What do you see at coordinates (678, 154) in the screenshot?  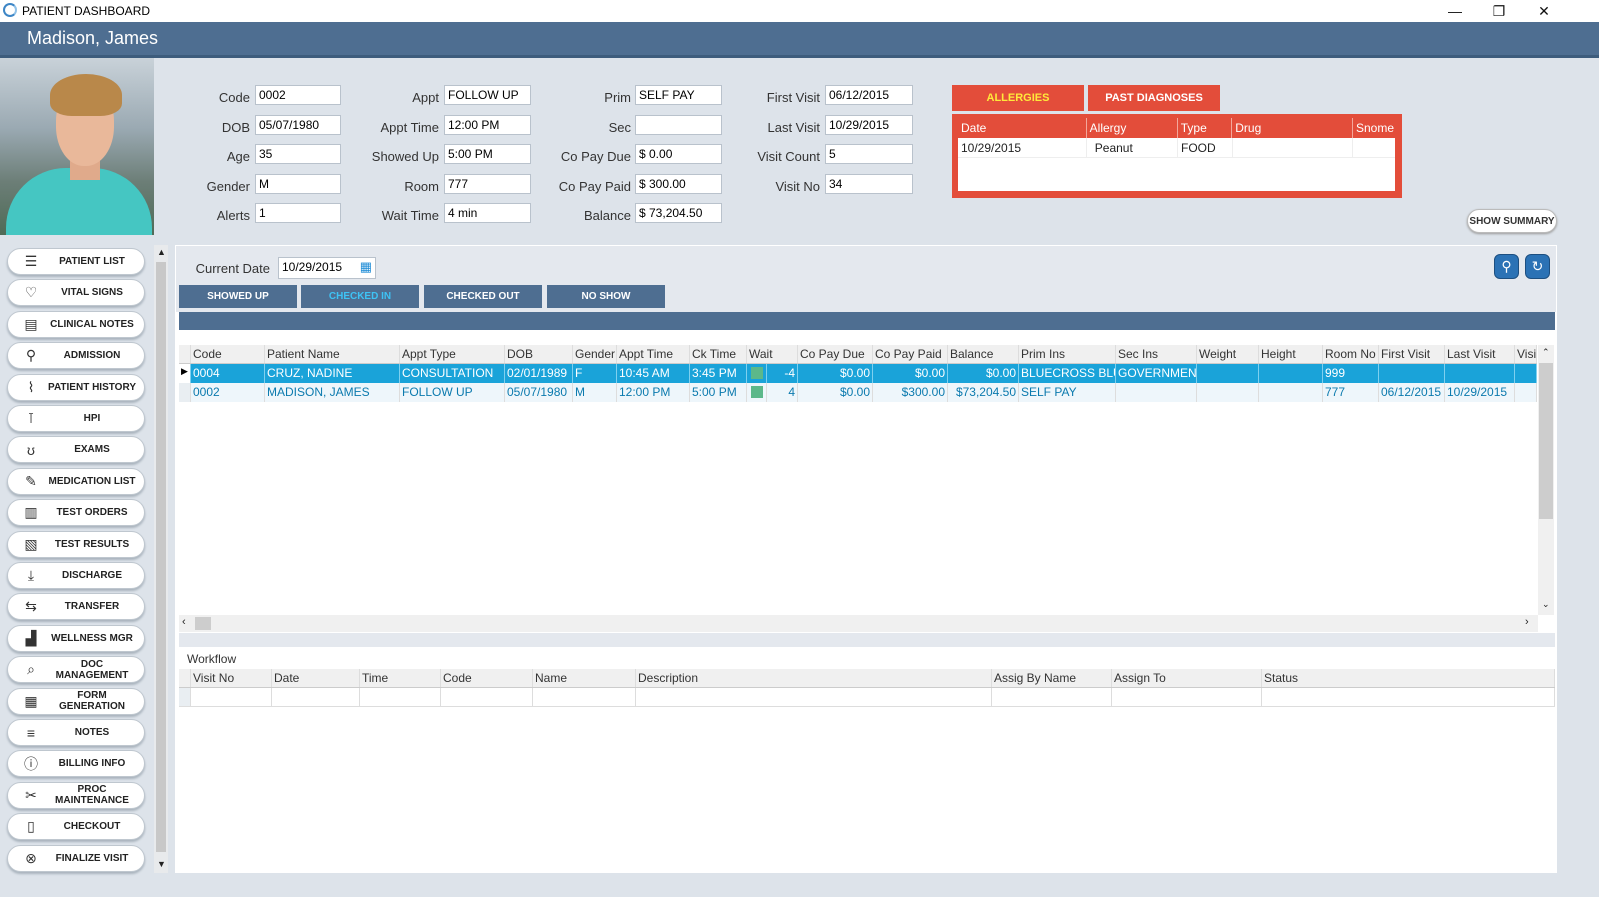 I see `co-pay-due-field: $ 0.00` at bounding box center [678, 154].